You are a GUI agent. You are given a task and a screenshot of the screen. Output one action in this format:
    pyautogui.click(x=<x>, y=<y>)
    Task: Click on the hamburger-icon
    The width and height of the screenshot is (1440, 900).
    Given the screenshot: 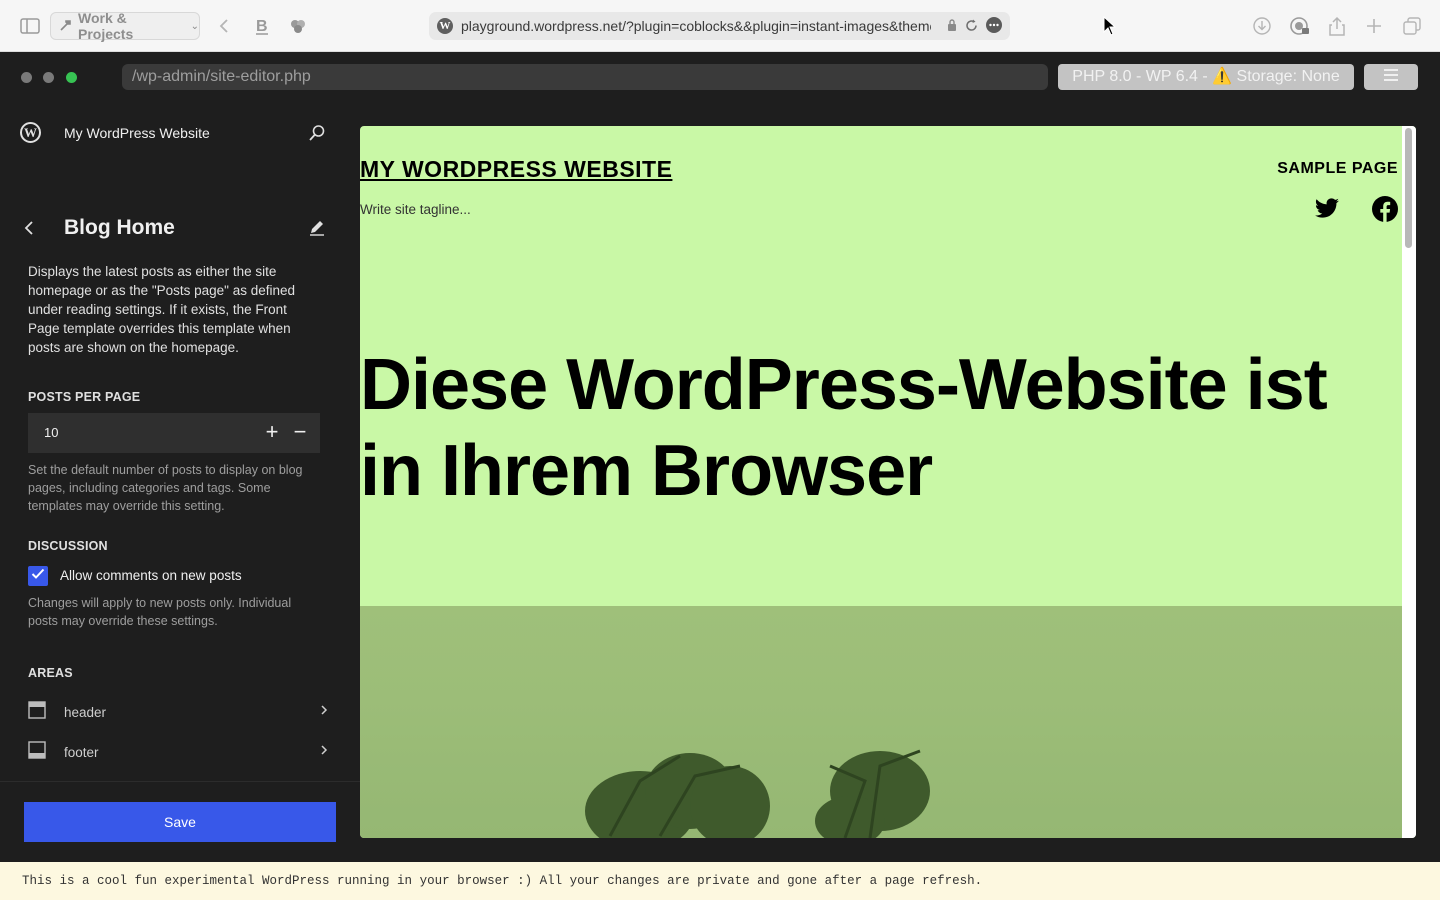 What is the action you would take?
    pyautogui.click(x=1391, y=77)
    